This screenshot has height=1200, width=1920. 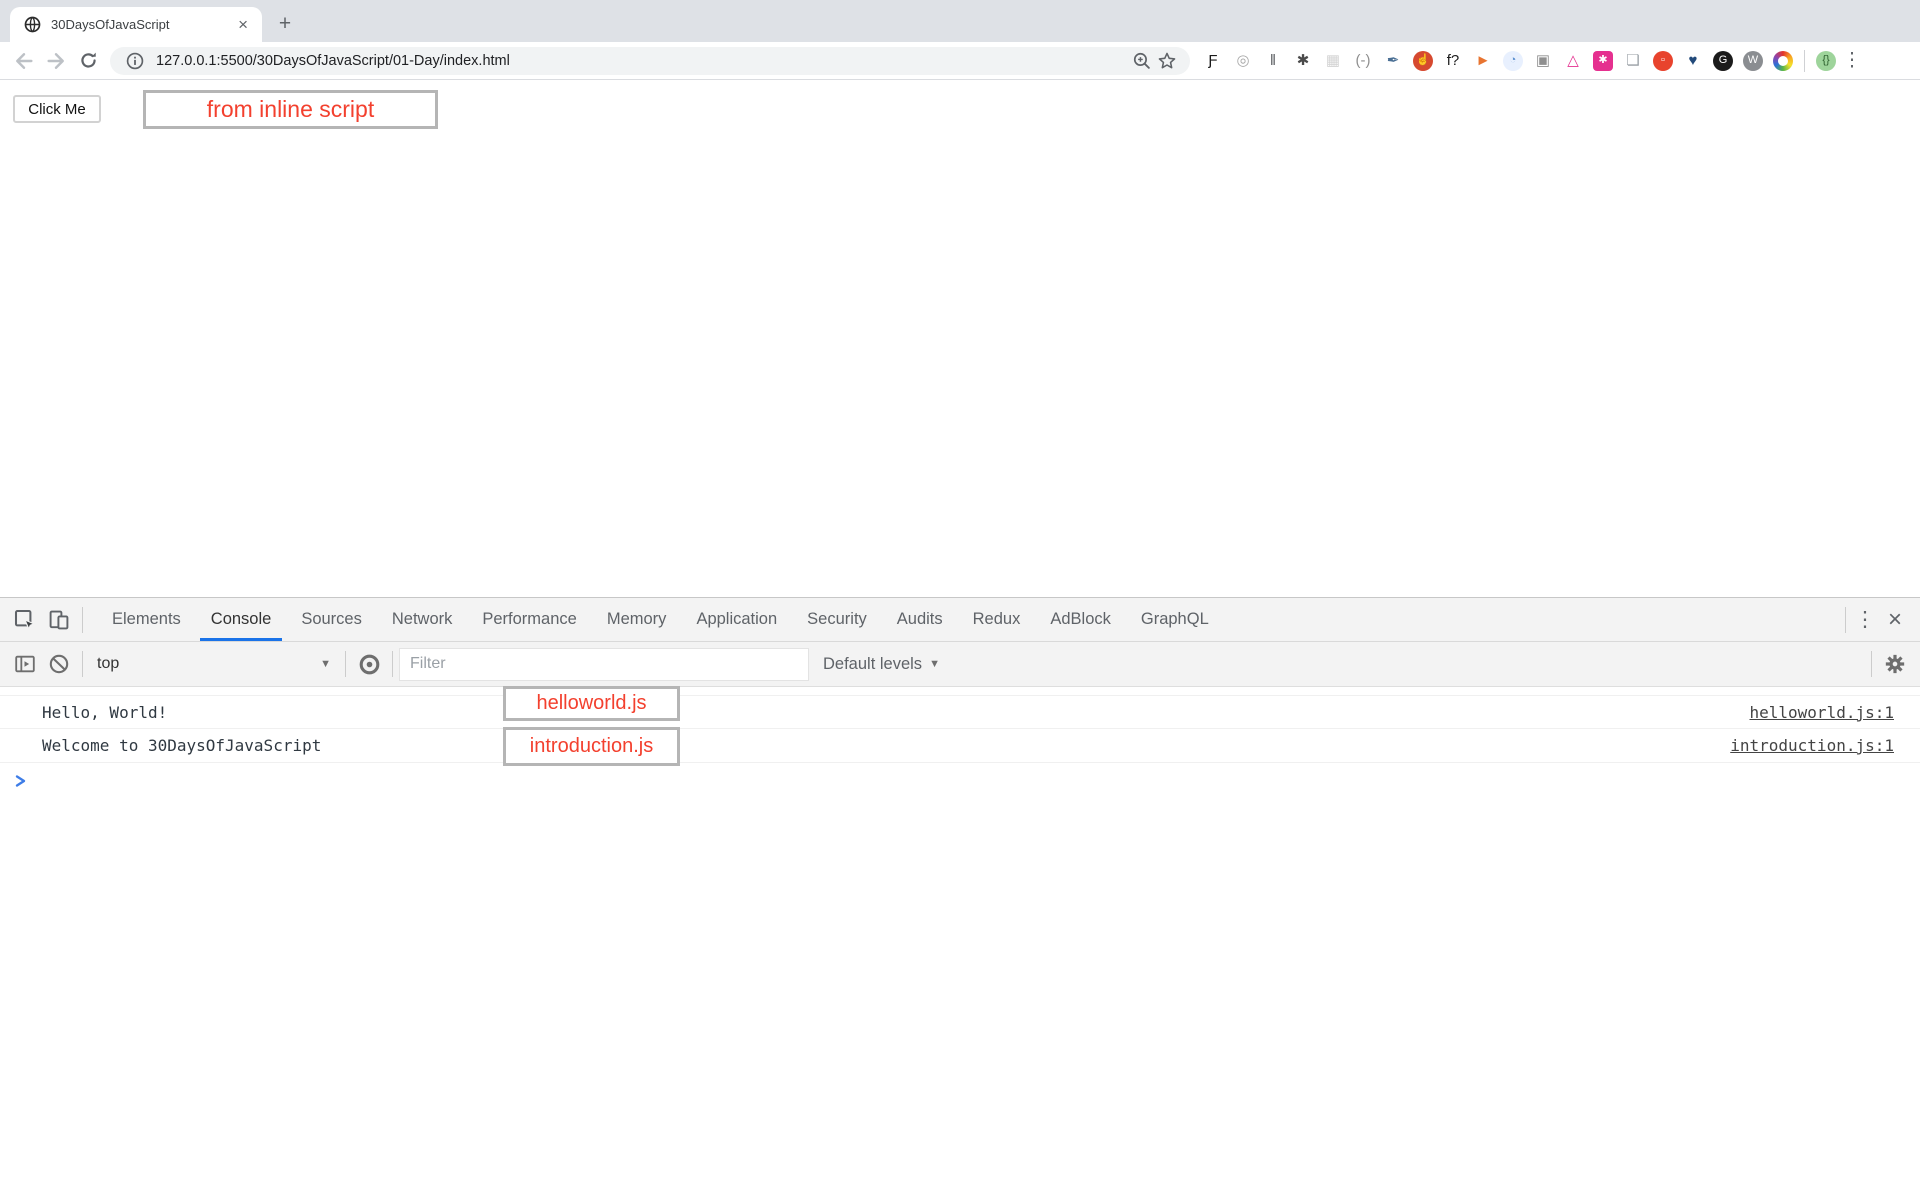 What do you see at coordinates (290, 109) in the screenshot?
I see `inline-script-box: from inline script` at bounding box center [290, 109].